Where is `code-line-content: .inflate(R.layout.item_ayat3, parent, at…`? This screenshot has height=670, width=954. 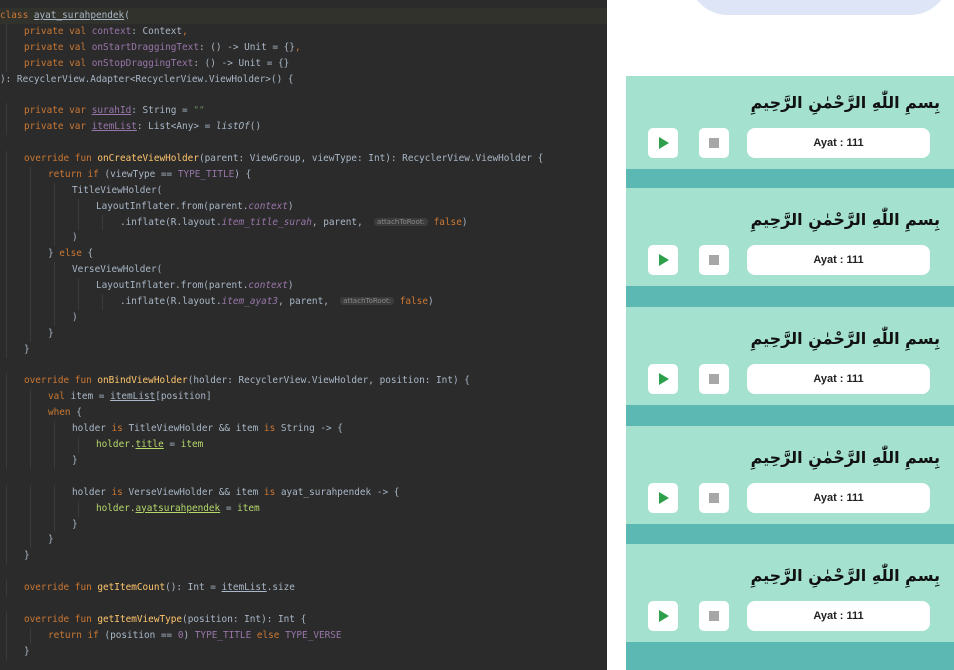 code-line-content: .inflate(R.layout.item_ayat3, parent, at… is located at coordinates (277, 302).